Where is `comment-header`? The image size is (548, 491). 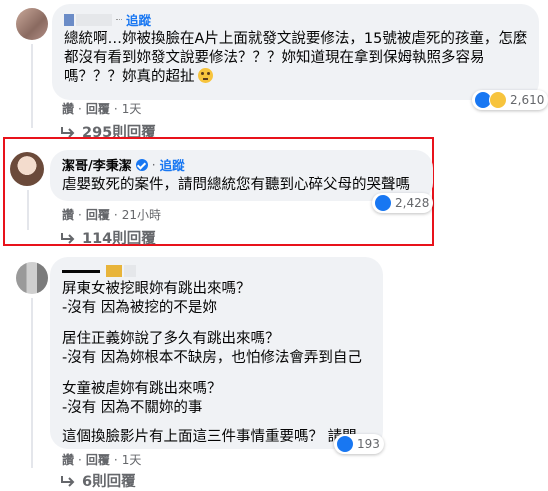 comment-header is located at coordinates (99, 271).